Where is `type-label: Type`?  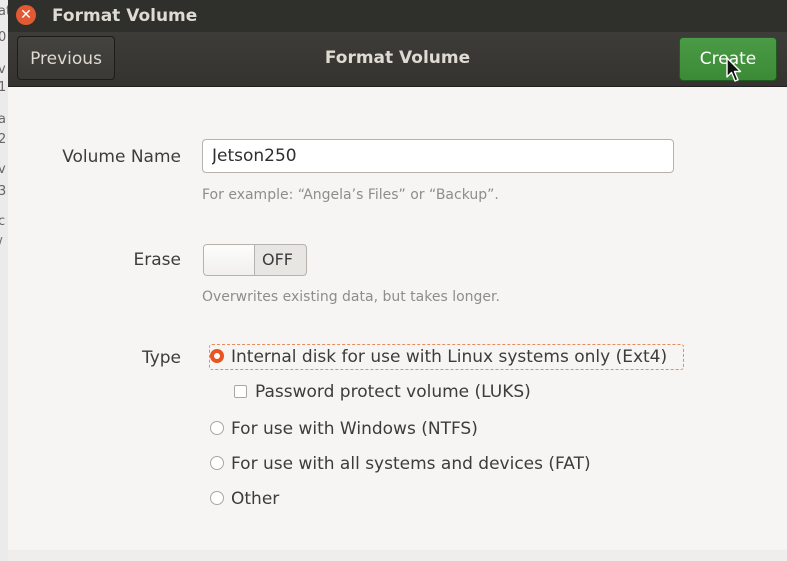
type-label: Type is located at coordinates (161, 358).